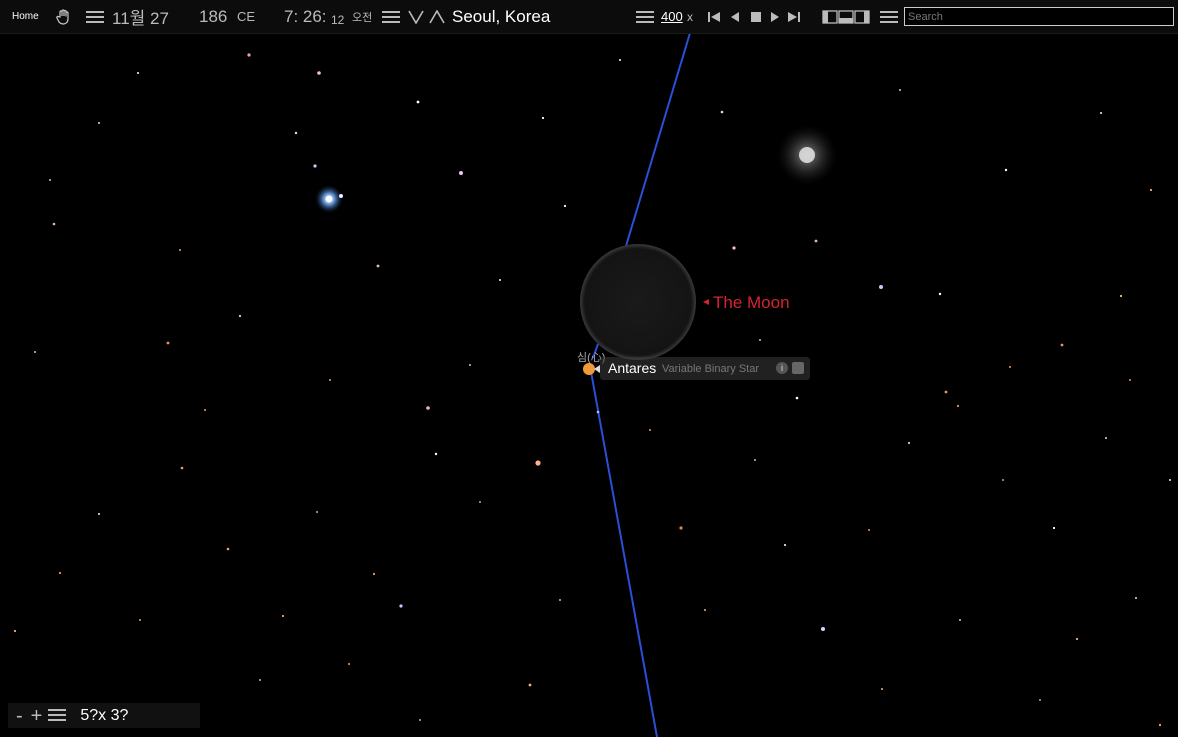 This screenshot has height=737, width=1178. What do you see at coordinates (437, 16) in the screenshot?
I see `chevron-up-icon` at bounding box center [437, 16].